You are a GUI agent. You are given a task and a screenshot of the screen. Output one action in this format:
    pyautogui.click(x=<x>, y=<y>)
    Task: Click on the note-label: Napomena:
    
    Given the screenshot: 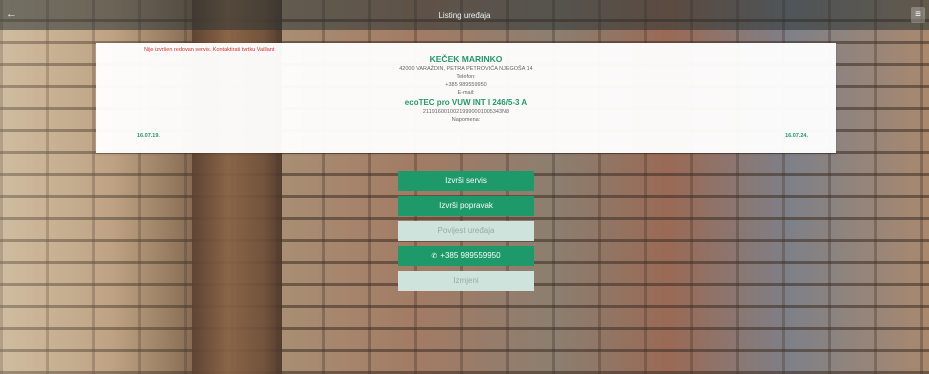 What is the action you would take?
    pyautogui.click(x=466, y=120)
    